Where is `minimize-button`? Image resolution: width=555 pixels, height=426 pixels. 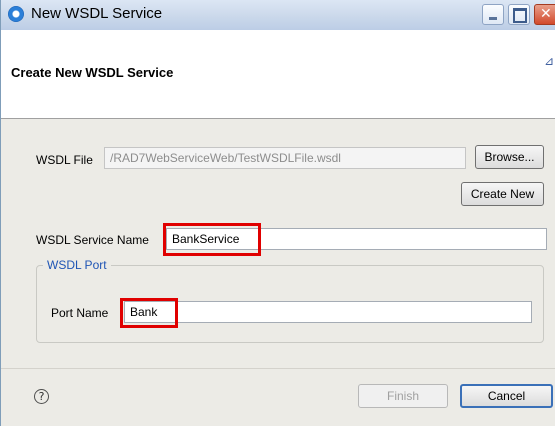
minimize-button is located at coordinates (493, 14).